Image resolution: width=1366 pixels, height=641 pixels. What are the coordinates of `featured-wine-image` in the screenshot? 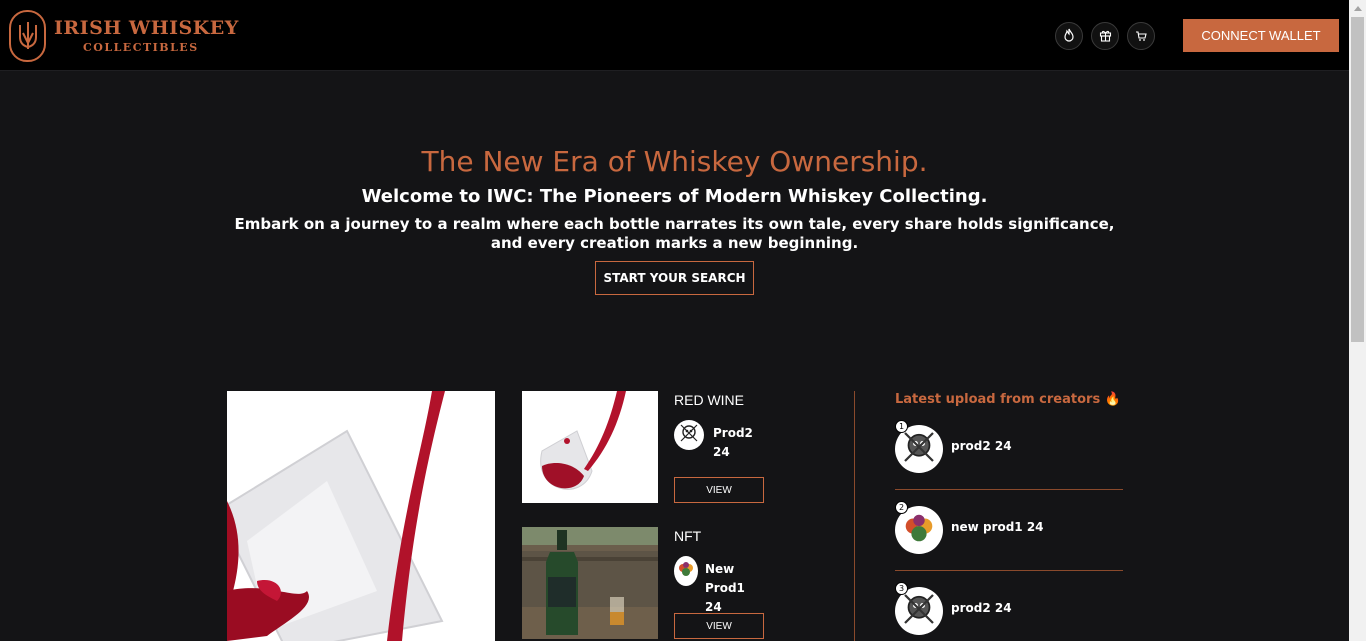 It's located at (361, 516).